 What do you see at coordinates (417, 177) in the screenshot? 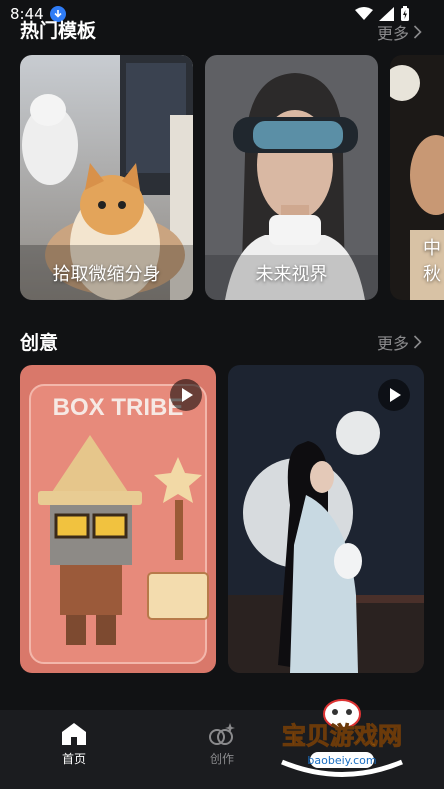
I see `template-card: 中秋` at bounding box center [417, 177].